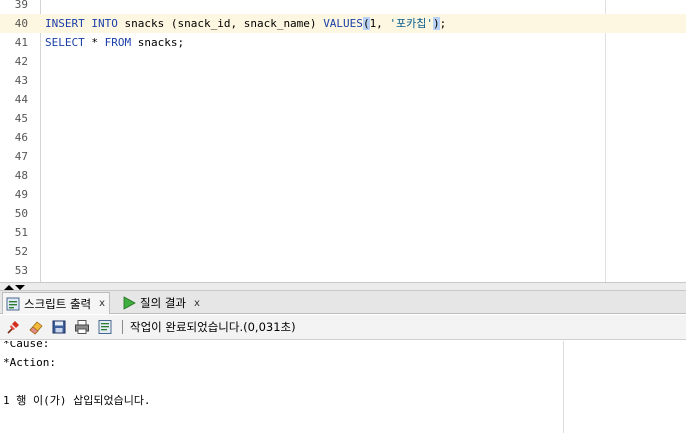  I want to click on tab-script-output: 스크립트 출력 x, so click(56, 303).